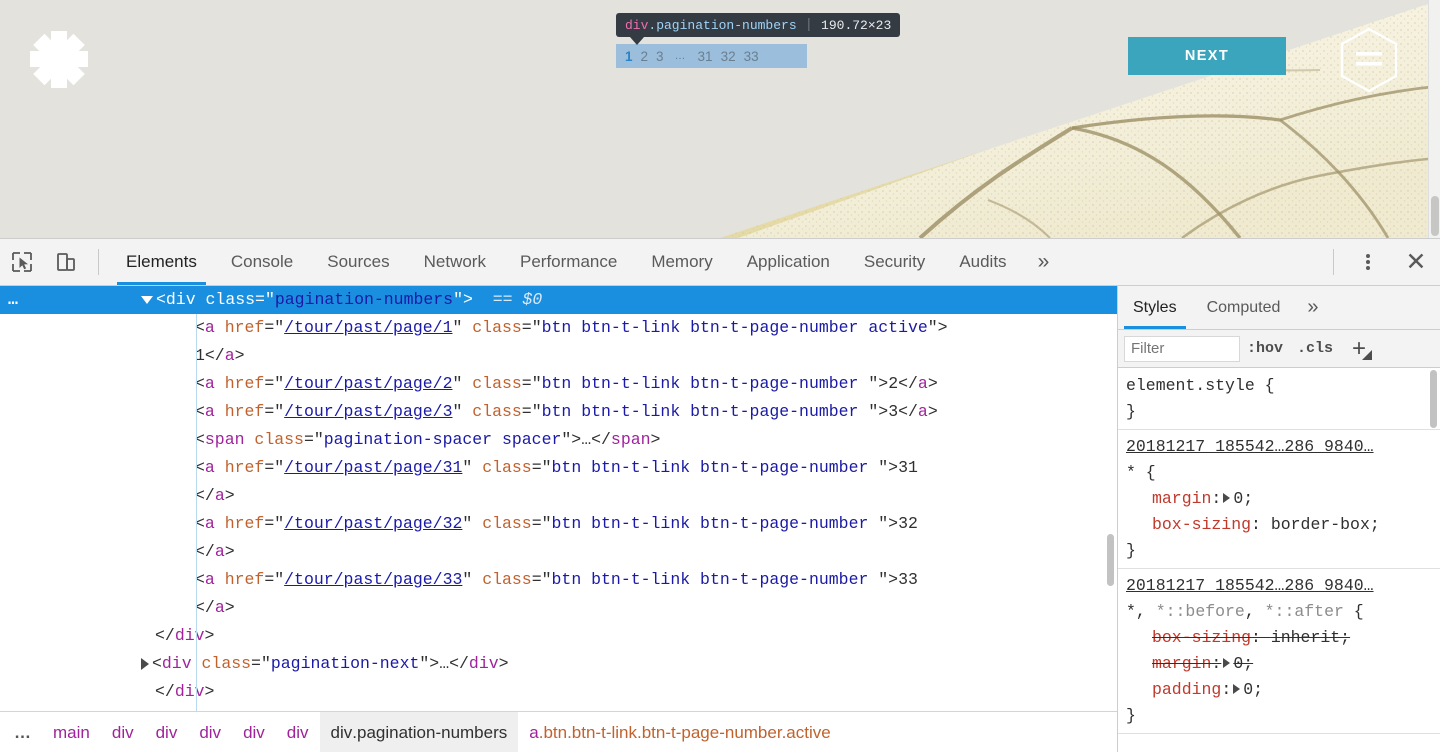 The width and height of the screenshot is (1440, 752). What do you see at coordinates (147, 299) in the screenshot?
I see `chevron-down-icon` at bounding box center [147, 299].